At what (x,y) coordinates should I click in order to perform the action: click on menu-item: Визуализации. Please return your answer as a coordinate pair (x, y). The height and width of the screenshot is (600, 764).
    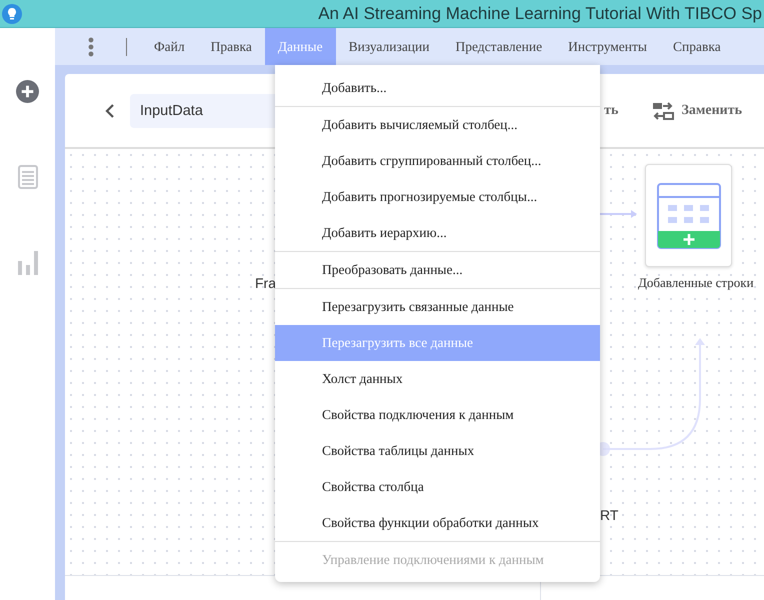
    Looking at the image, I should click on (389, 46).